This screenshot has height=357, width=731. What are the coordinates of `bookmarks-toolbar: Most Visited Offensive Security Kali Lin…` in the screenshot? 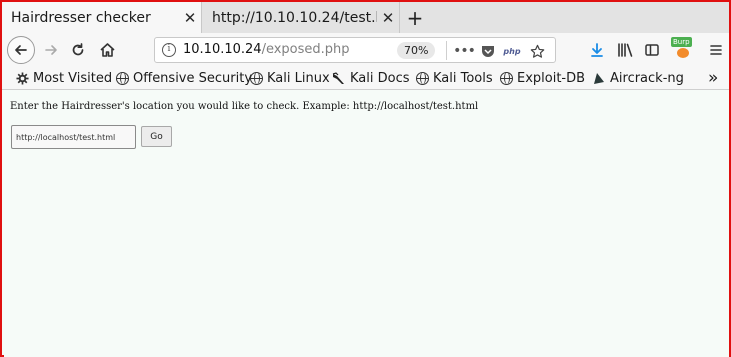 It's located at (365, 78).